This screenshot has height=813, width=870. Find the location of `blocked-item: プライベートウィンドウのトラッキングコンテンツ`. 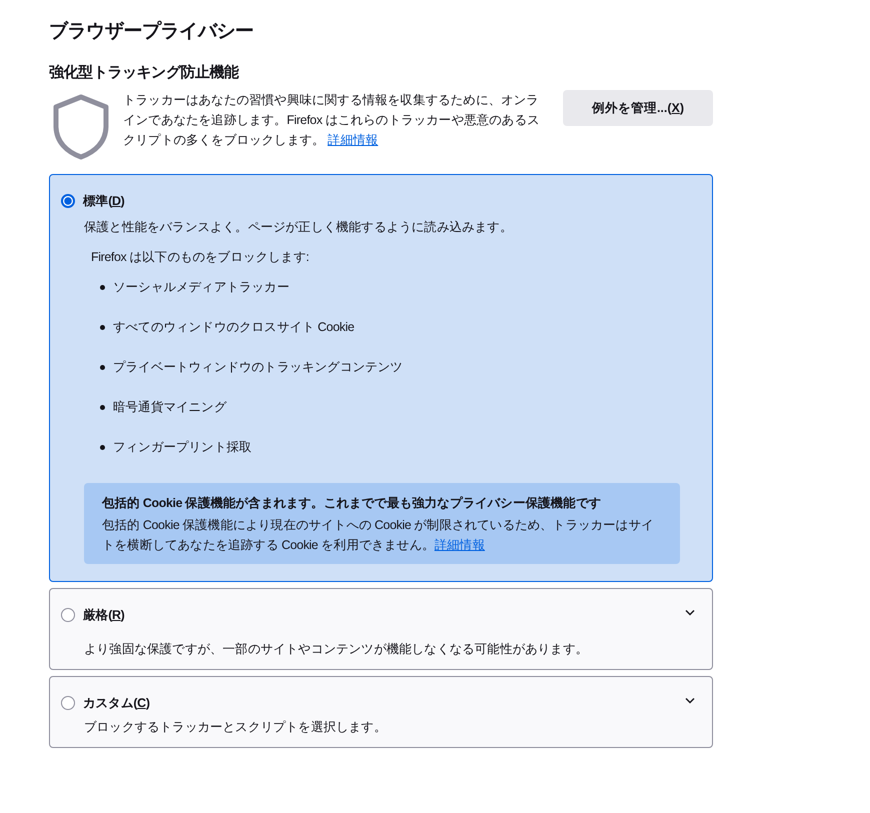

blocked-item: プライベートウィンドウのトラッキングコンテンツ is located at coordinates (258, 367).